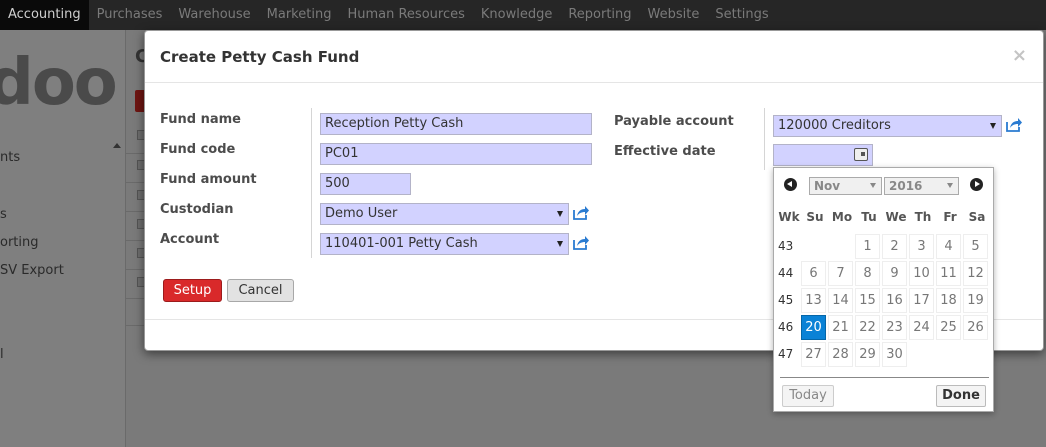 Image resolution: width=1046 pixels, height=447 pixels. Describe the element at coordinates (975, 246) in the screenshot. I see `calendar-day: 5` at that location.